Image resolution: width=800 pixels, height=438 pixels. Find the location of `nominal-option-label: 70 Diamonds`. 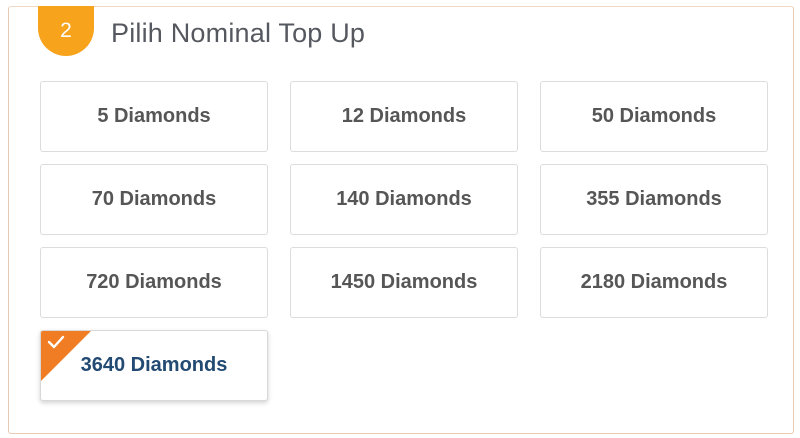

nominal-option-label: 70 Diamonds is located at coordinates (154, 199).